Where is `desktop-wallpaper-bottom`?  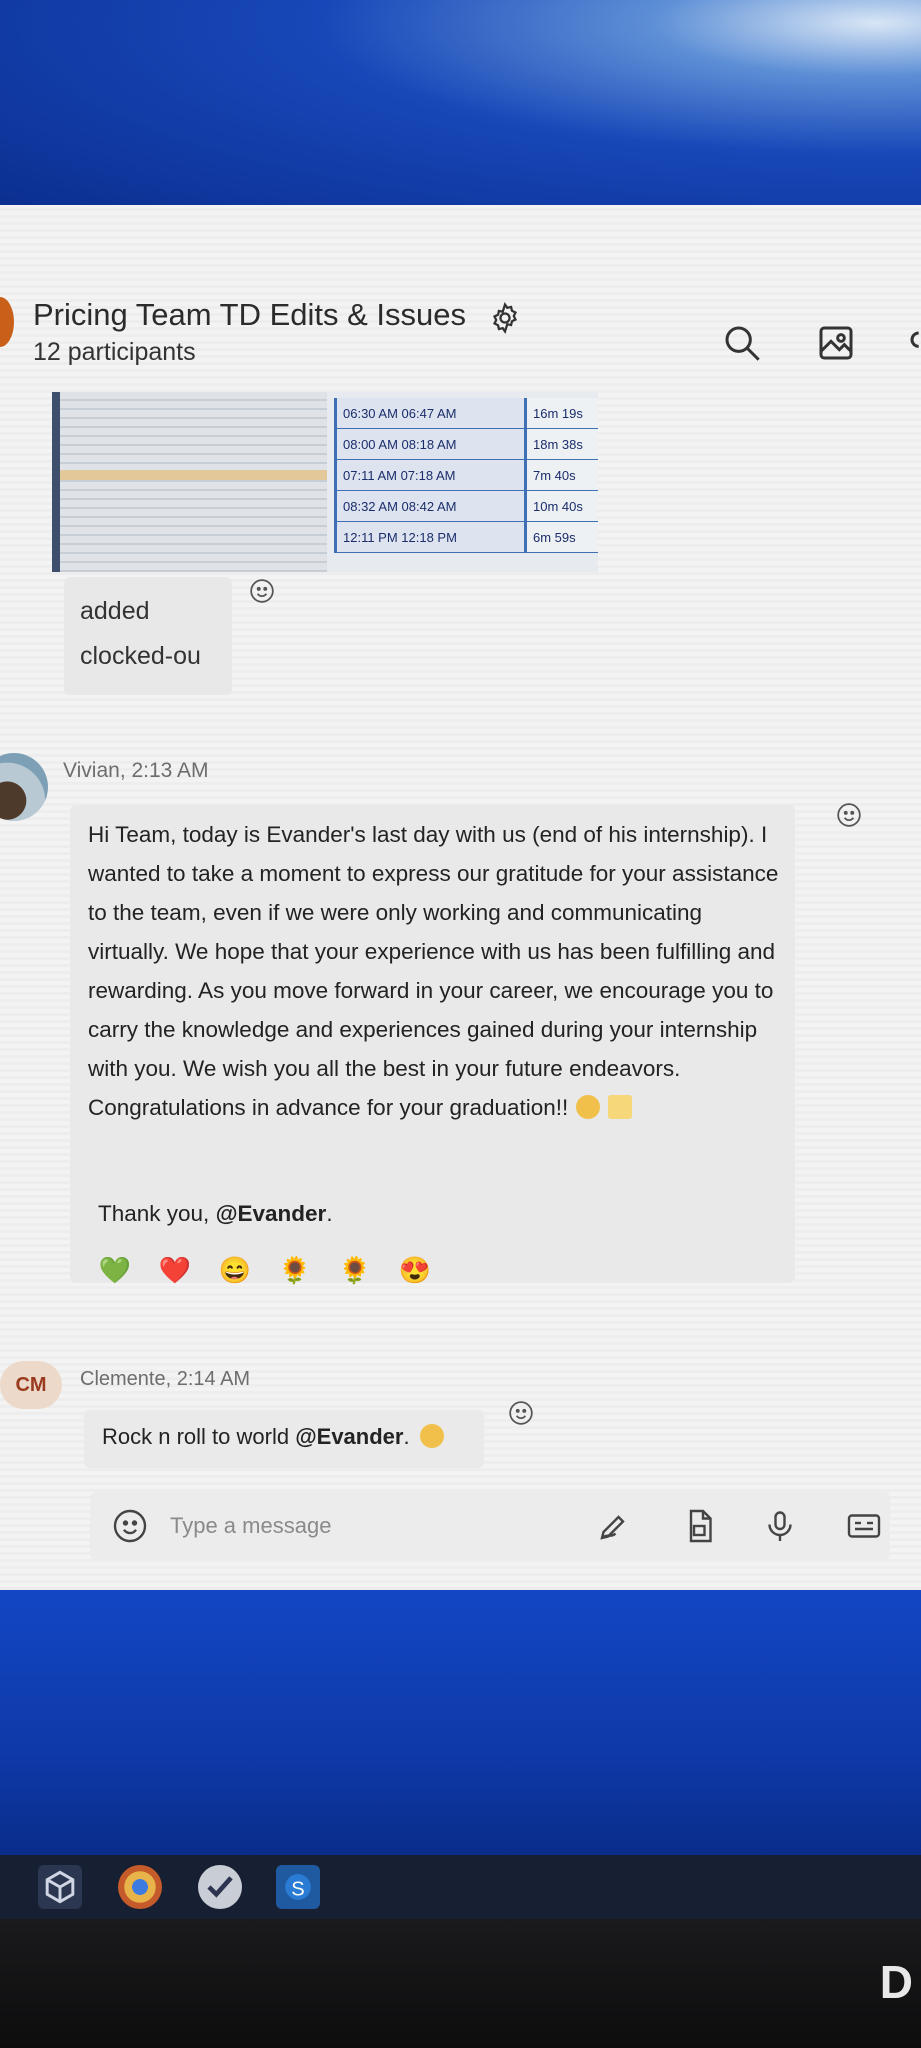 desktop-wallpaper-bottom is located at coordinates (460, 1725).